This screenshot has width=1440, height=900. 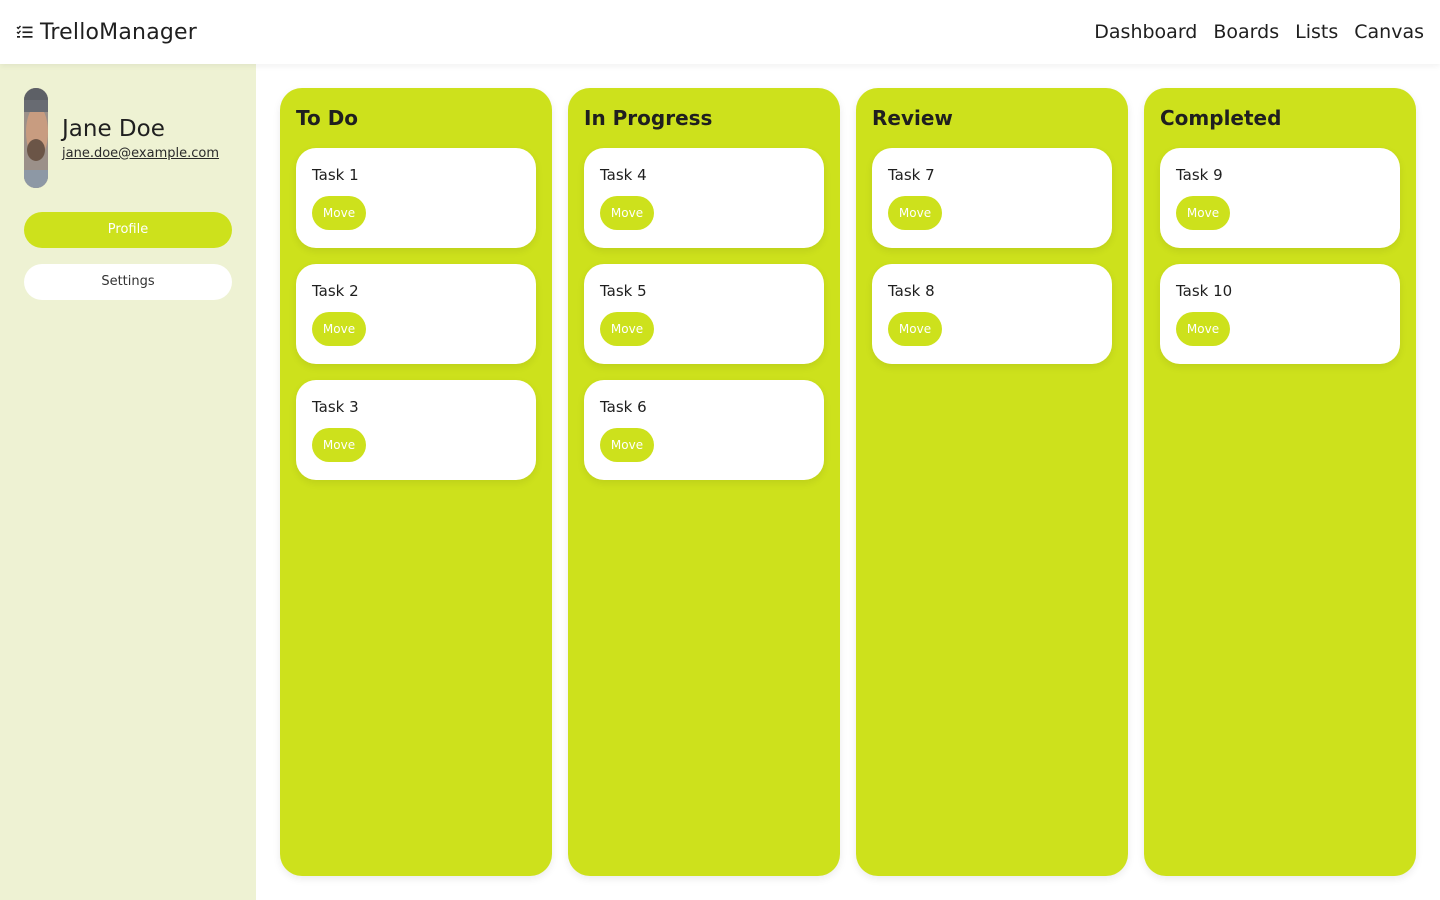 I want to click on user-email-link: jane.doe@example.com, so click(x=140, y=153).